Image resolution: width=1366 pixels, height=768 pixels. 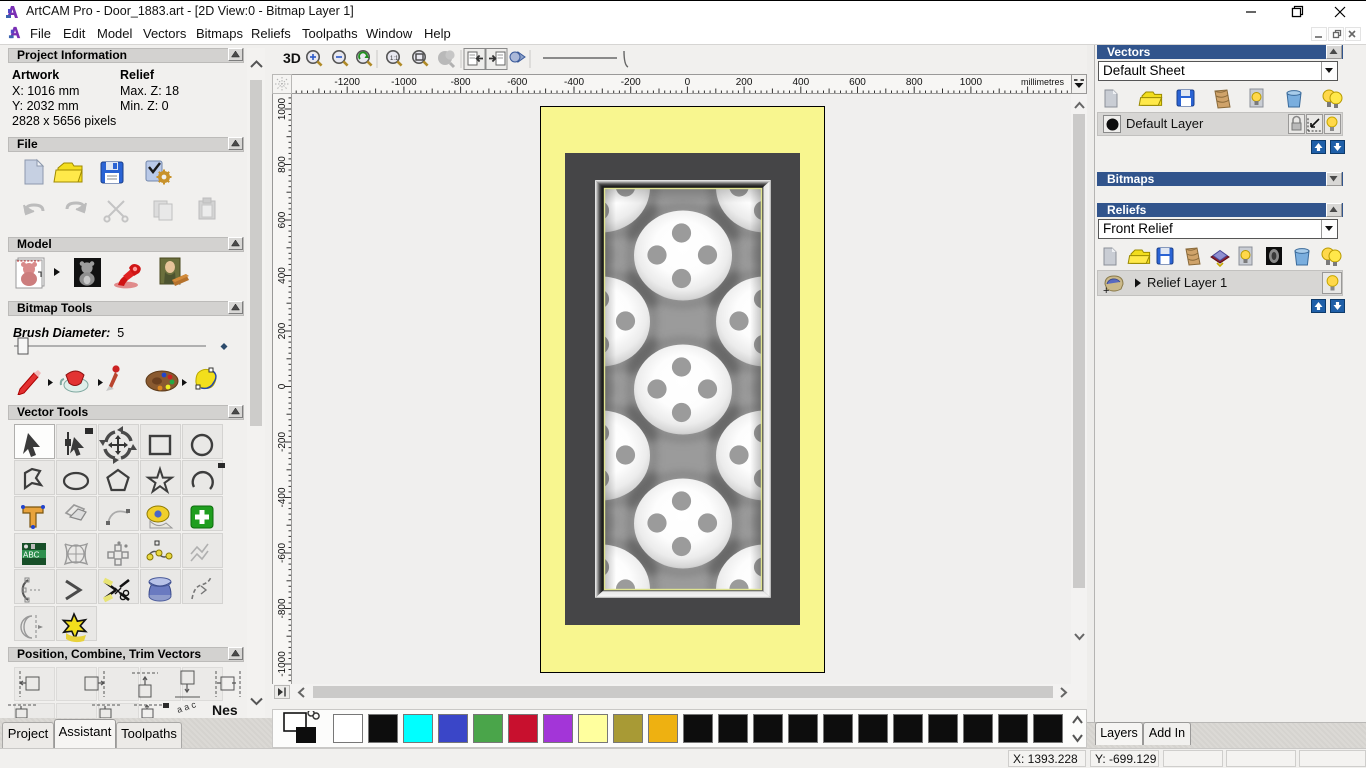 I want to click on svg-text: 1:1, so click(x=394, y=59).